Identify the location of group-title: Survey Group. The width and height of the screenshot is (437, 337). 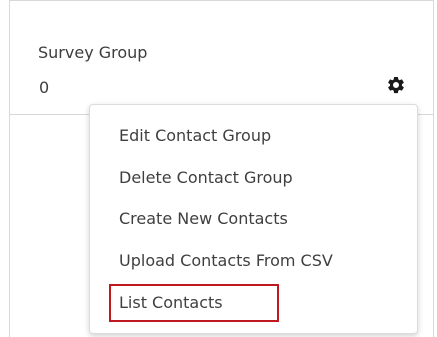
(93, 52).